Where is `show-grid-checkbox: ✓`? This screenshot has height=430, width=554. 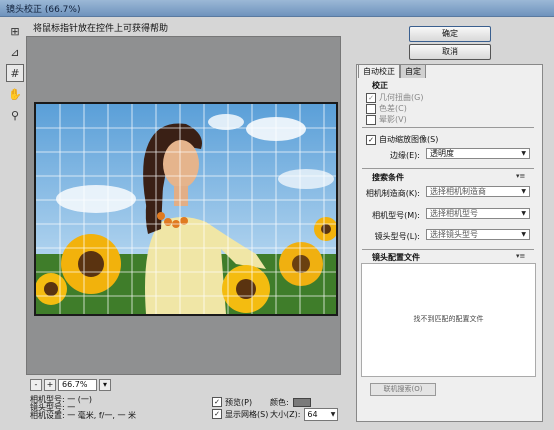
show-grid-checkbox: ✓ is located at coordinates (217, 414).